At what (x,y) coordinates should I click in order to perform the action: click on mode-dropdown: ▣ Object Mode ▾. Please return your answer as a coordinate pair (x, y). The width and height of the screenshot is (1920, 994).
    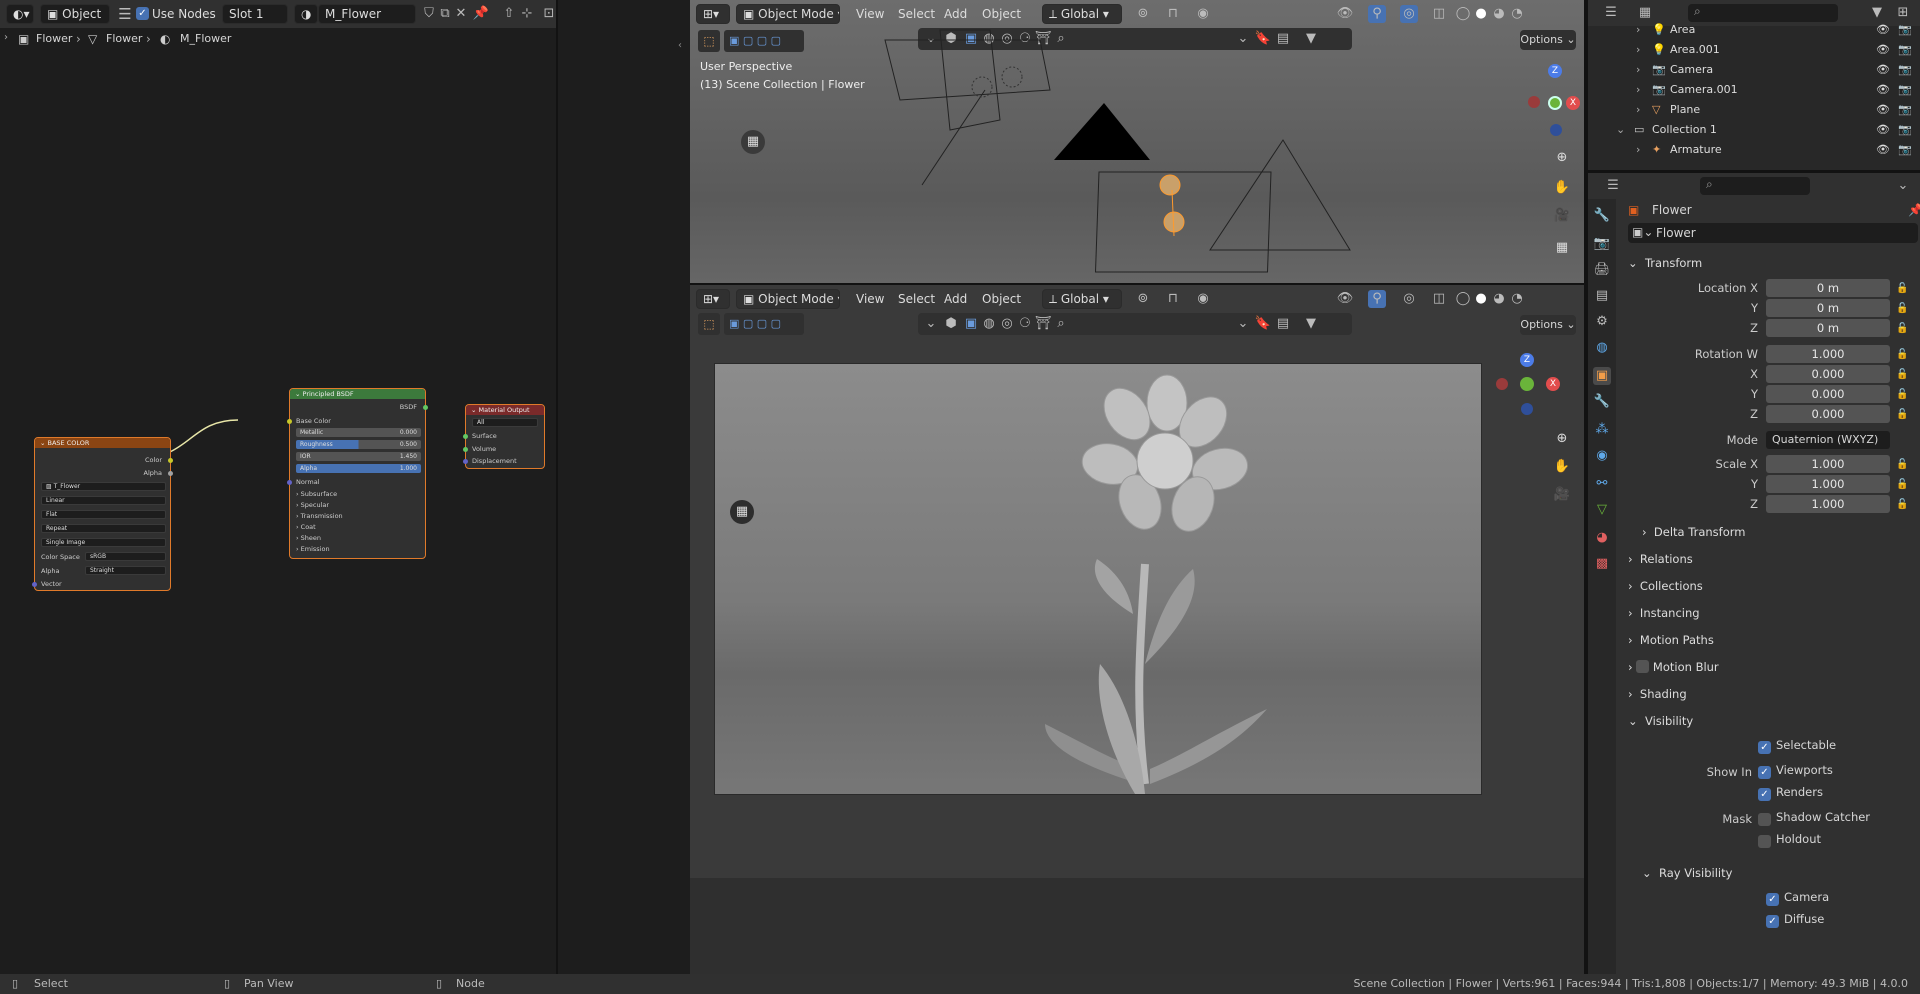
    Looking at the image, I should click on (788, 299).